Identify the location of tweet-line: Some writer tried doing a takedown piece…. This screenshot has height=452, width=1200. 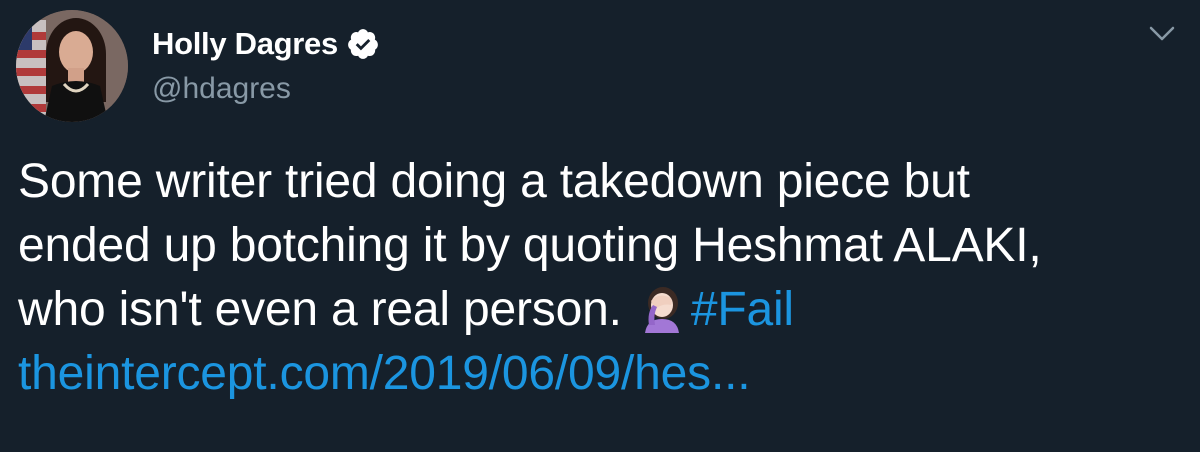
(494, 181).